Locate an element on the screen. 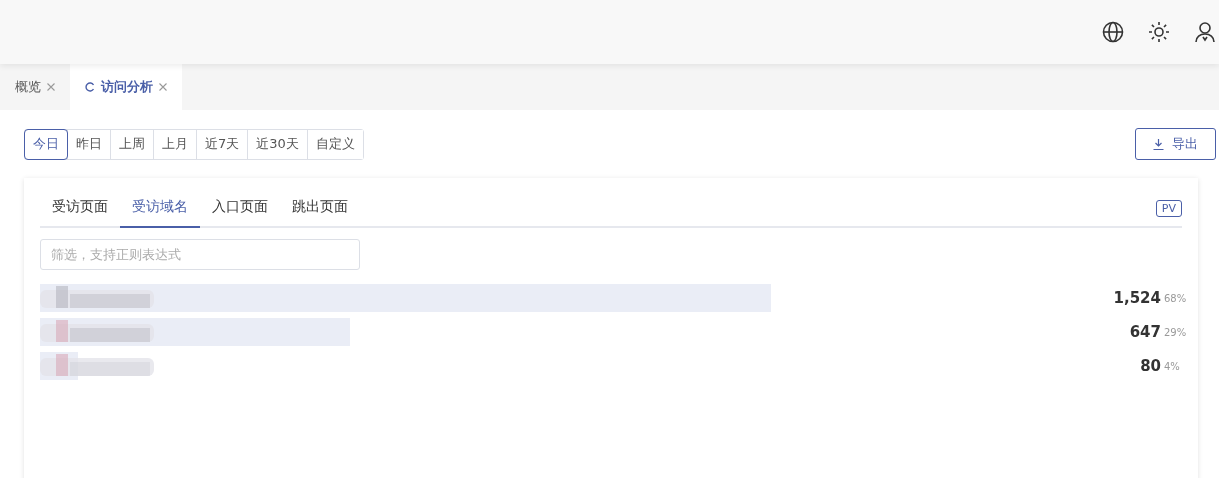 Image resolution: width=1219 pixels, height=478 pixels. tab-label: 访问分析 is located at coordinates (127, 87).